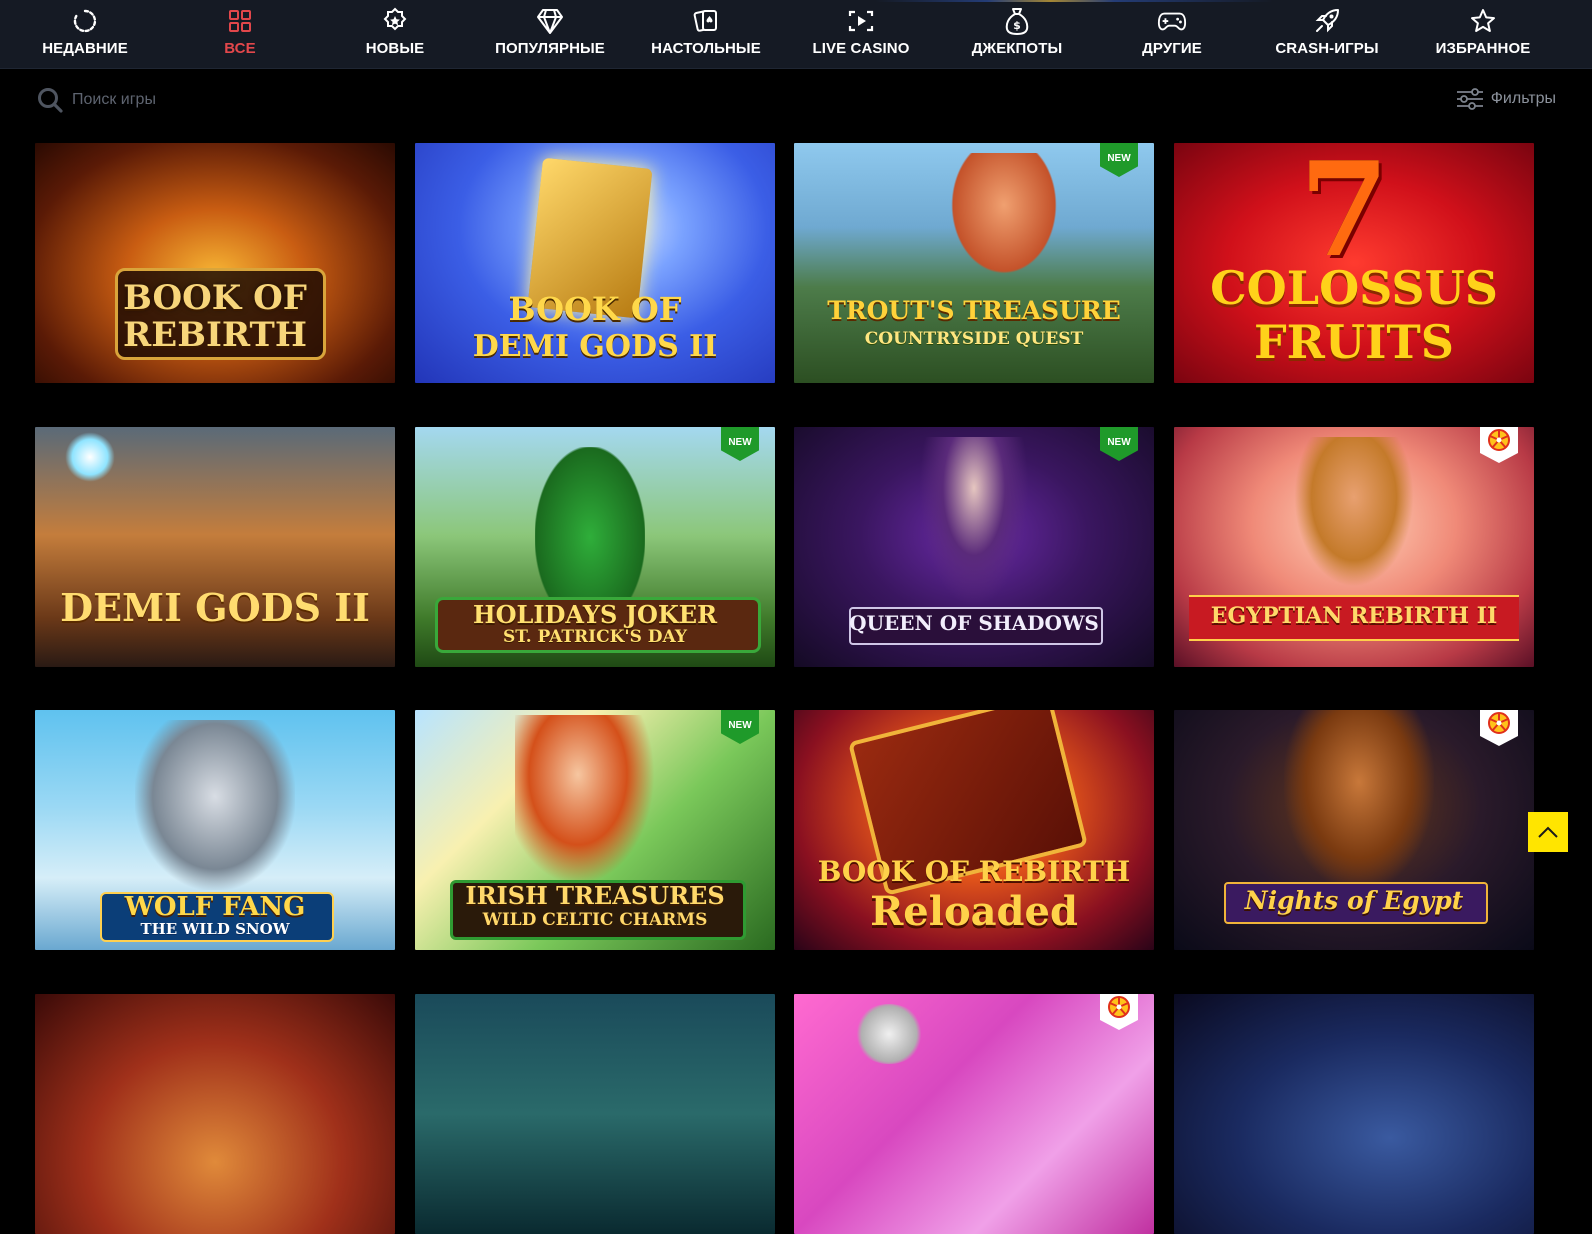 This screenshot has height=1234, width=1592. What do you see at coordinates (215, 929) in the screenshot?
I see `game-subtitle: THE WILD SNOW` at bounding box center [215, 929].